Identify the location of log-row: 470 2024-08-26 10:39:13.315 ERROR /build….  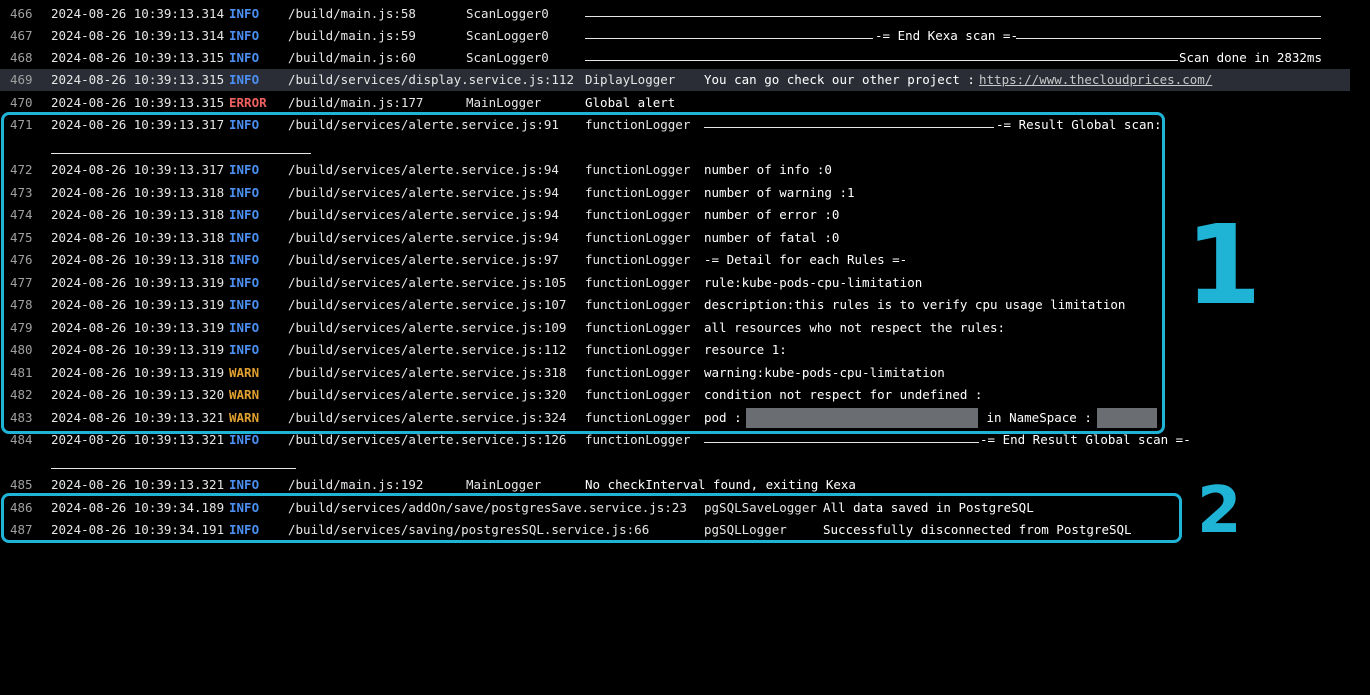
(337, 103).